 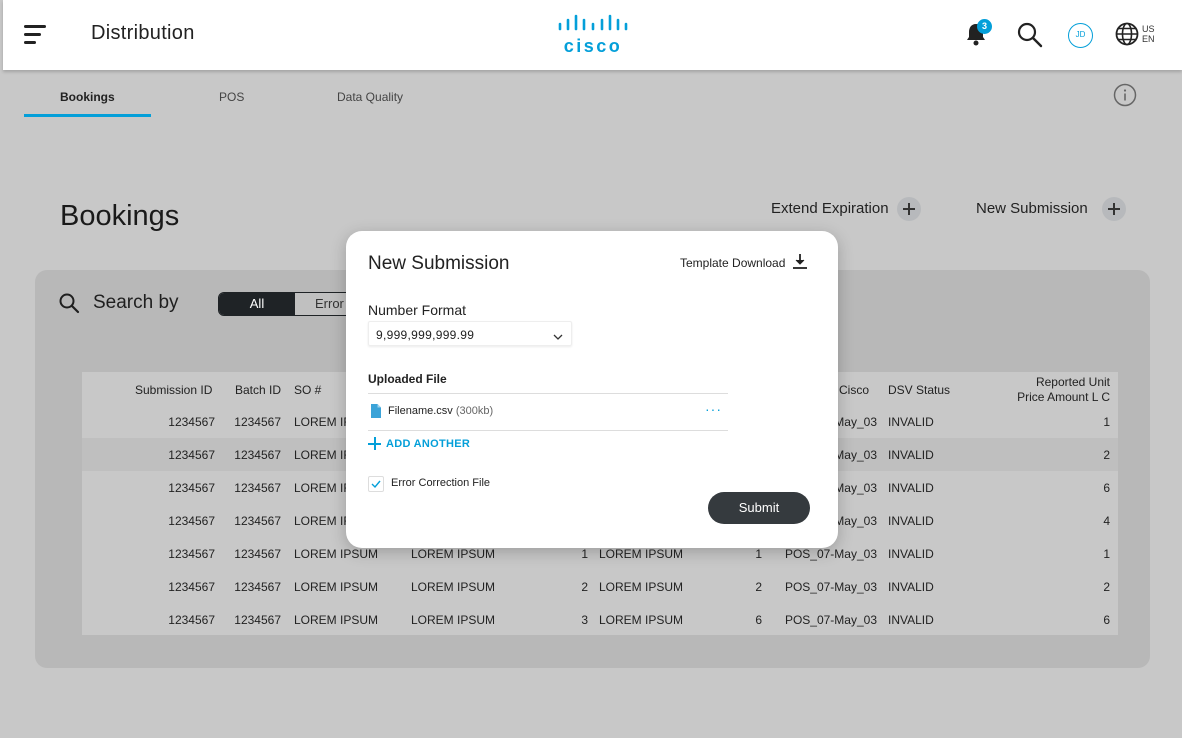 What do you see at coordinates (375, 444) in the screenshot?
I see `plus-icon` at bounding box center [375, 444].